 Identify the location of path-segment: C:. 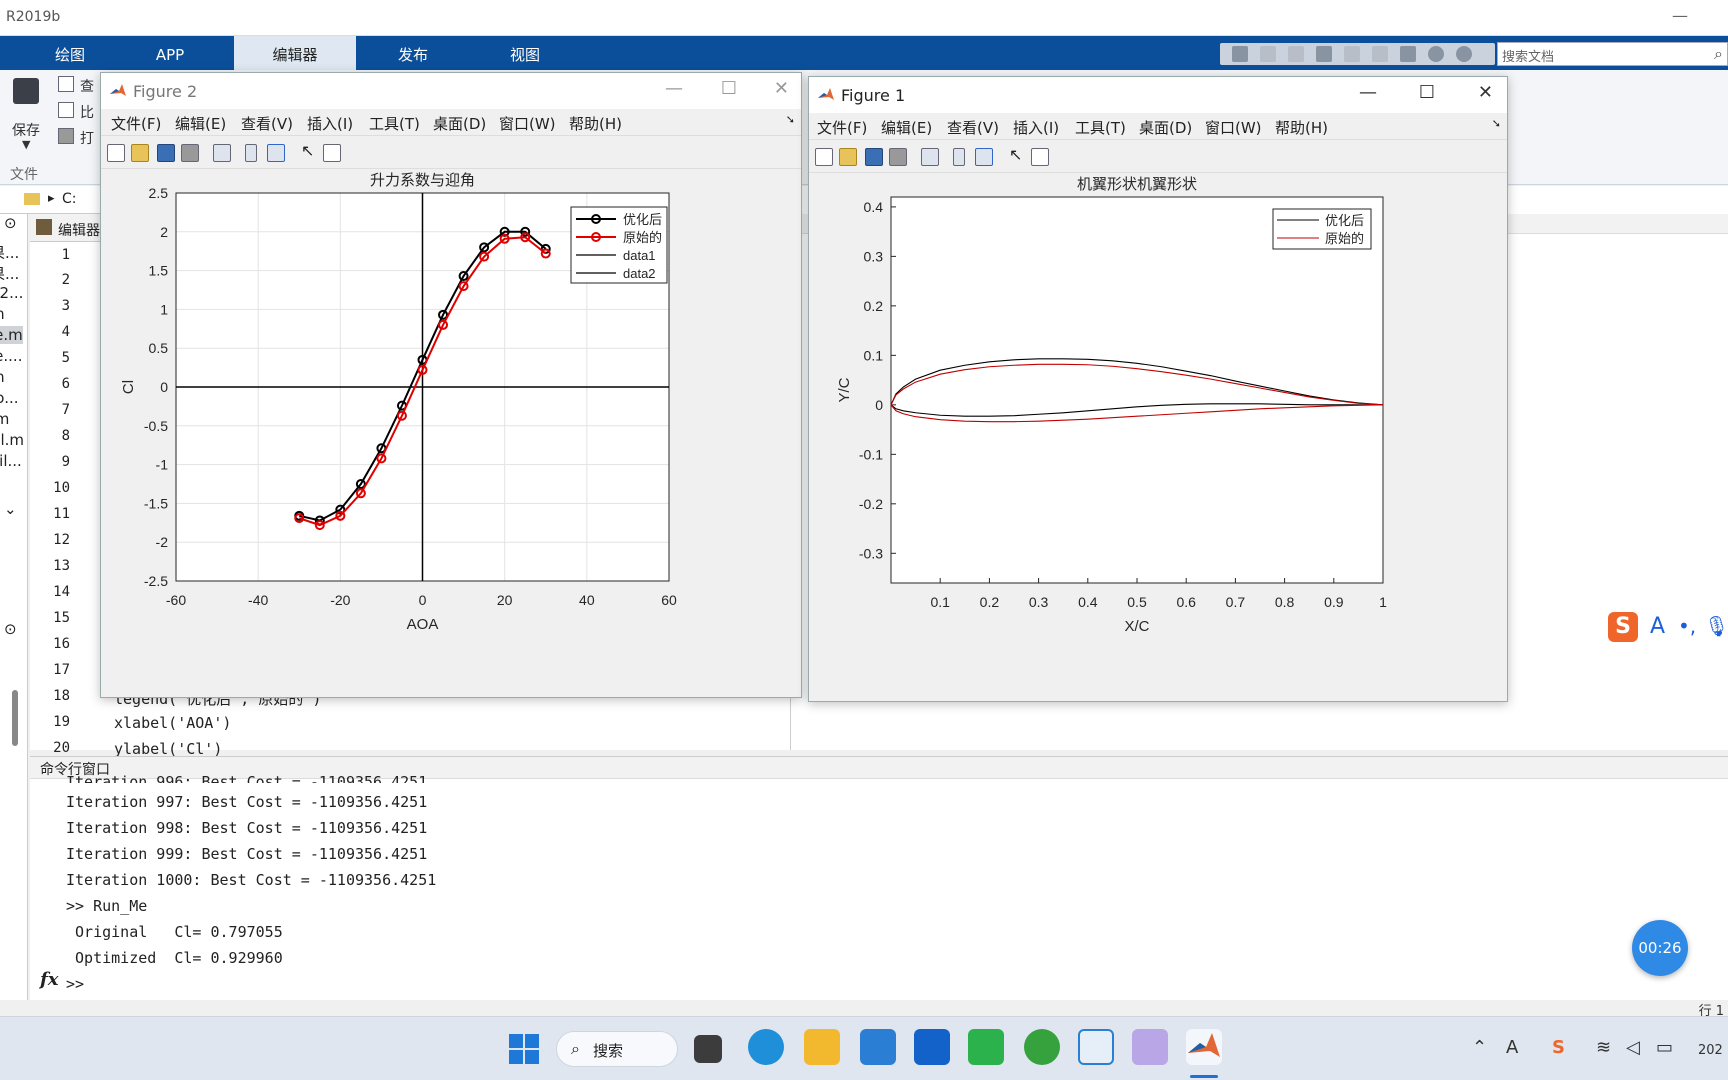
(69, 199).